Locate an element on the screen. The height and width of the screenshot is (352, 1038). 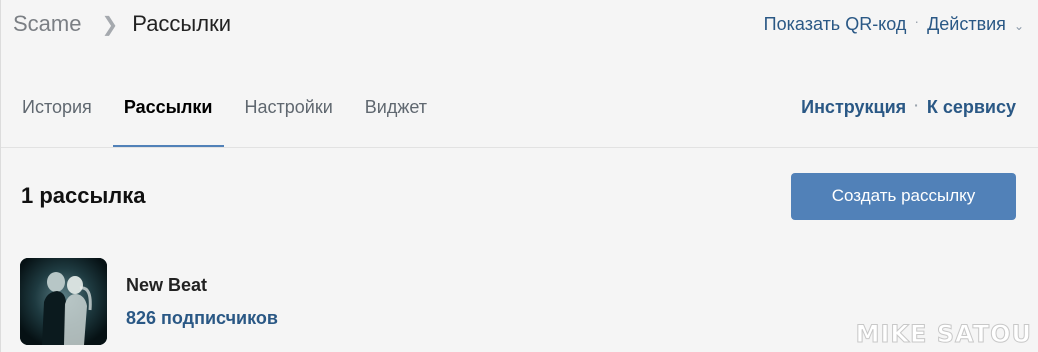
tab-list: История Рассылки Настройки Виджет is located at coordinates (224, 113).